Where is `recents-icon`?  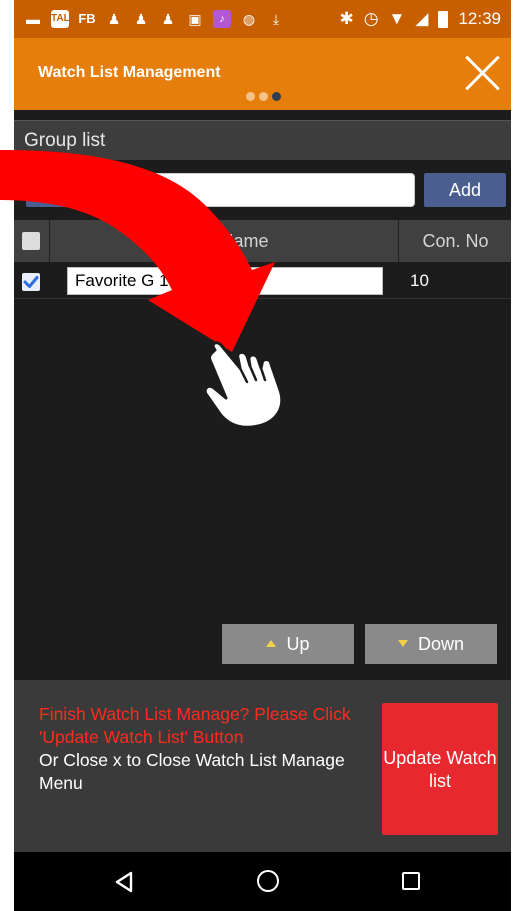 recents-icon is located at coordinates (411, 881).